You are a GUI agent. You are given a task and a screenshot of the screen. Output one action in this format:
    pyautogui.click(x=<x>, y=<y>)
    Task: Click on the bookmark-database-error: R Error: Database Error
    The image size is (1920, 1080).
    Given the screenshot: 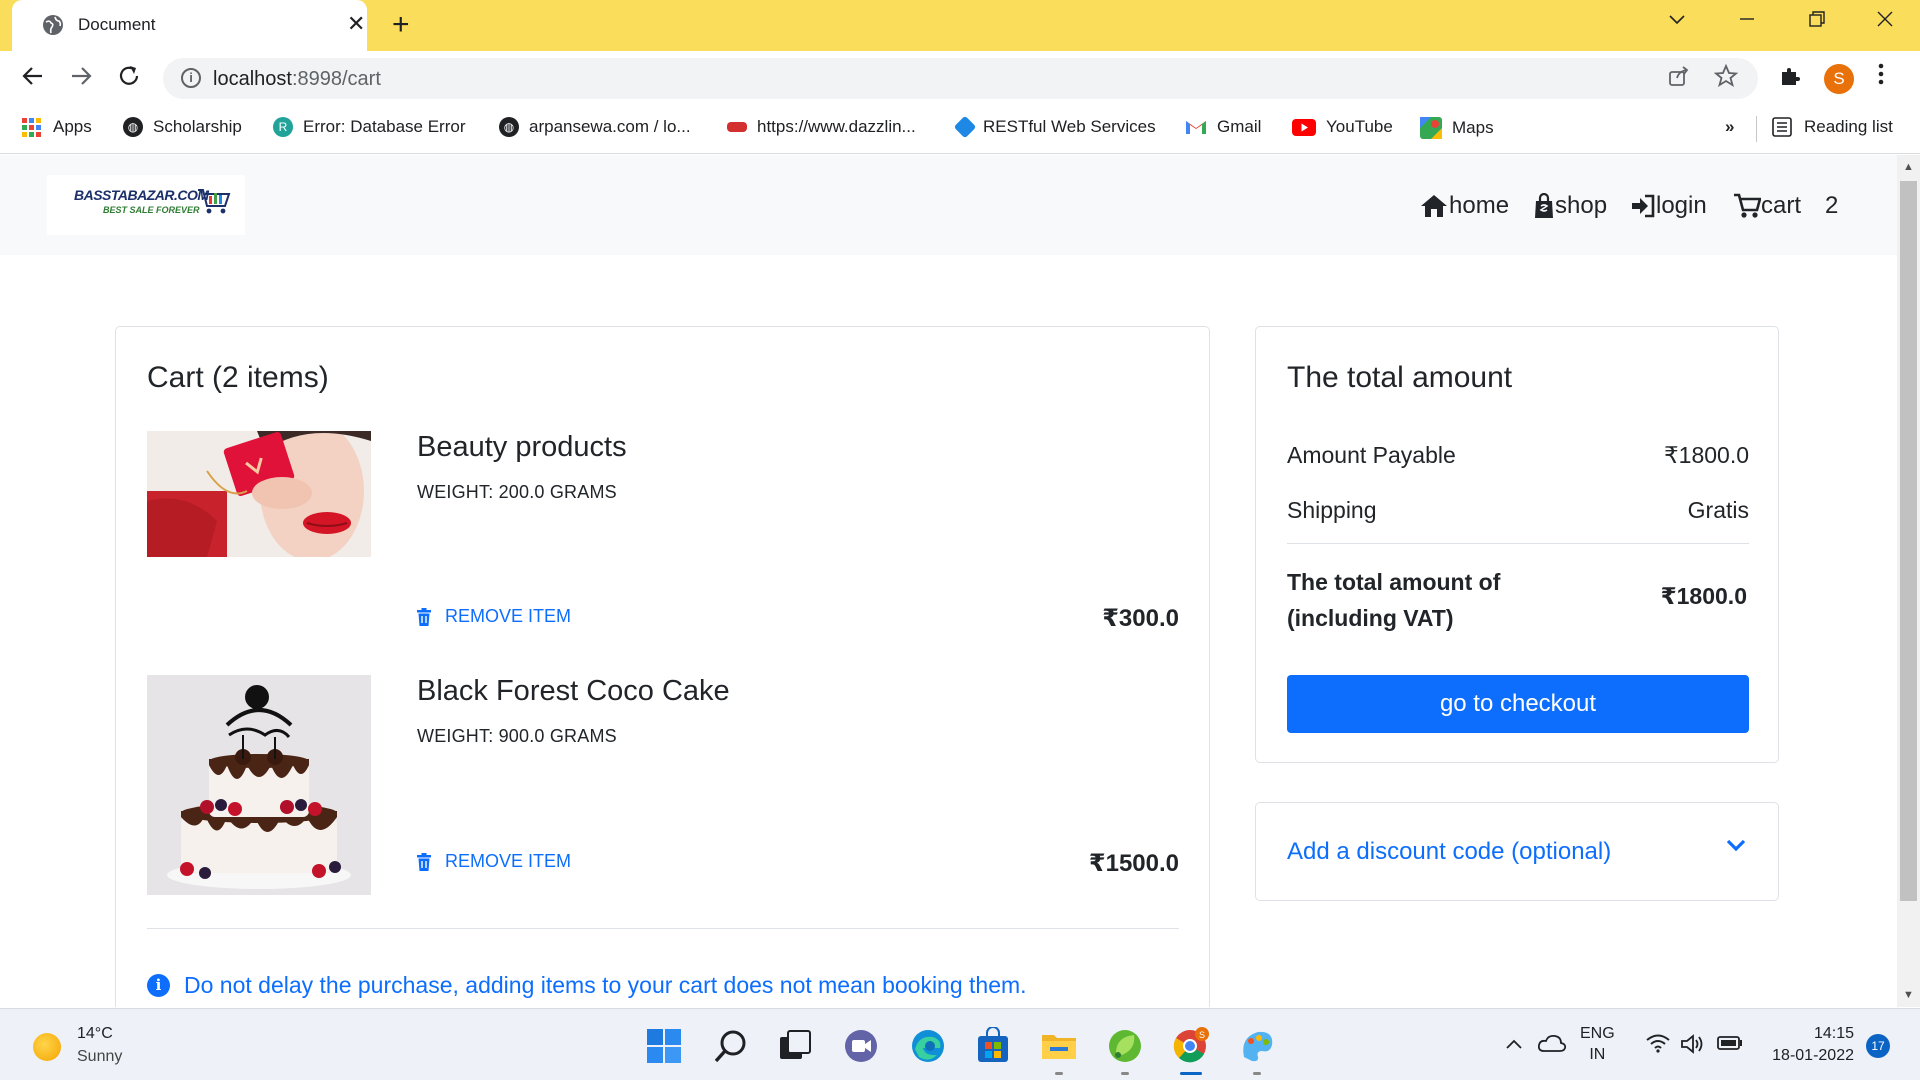 What is the action you would take?
    pyautogui.click(x=369, y=127)
    